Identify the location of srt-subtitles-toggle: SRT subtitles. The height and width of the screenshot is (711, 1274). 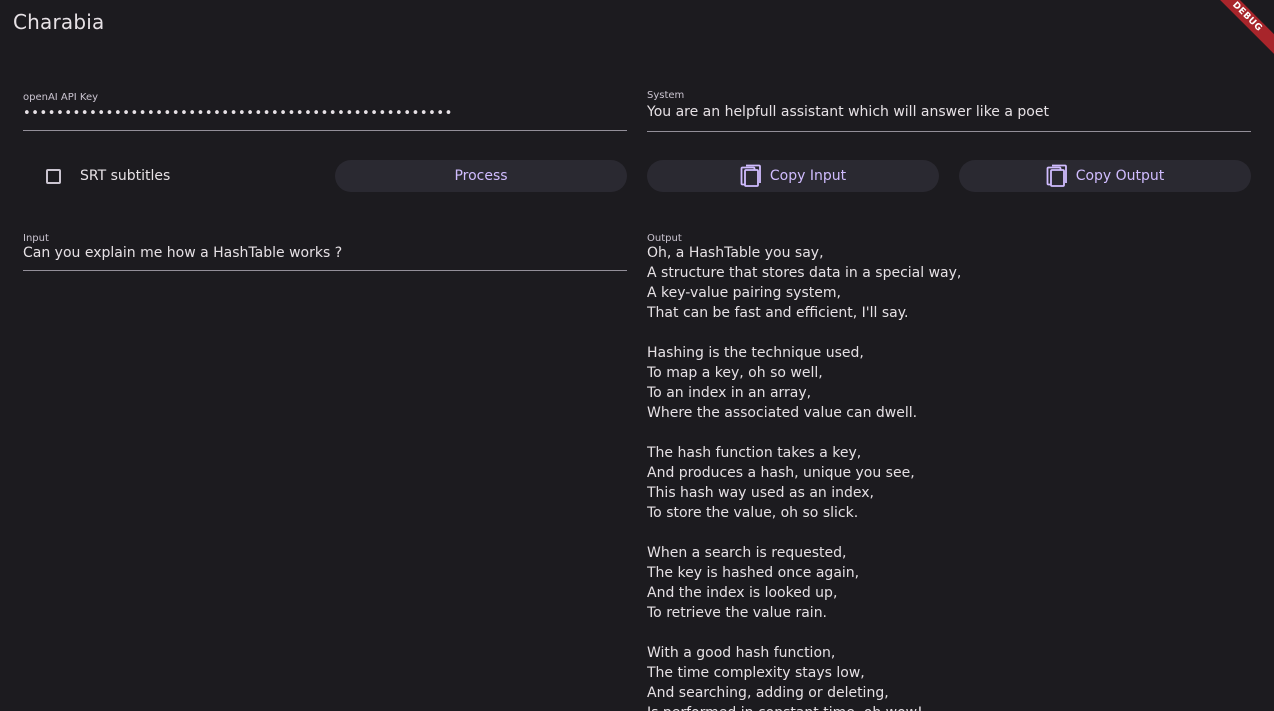
(108, 176).